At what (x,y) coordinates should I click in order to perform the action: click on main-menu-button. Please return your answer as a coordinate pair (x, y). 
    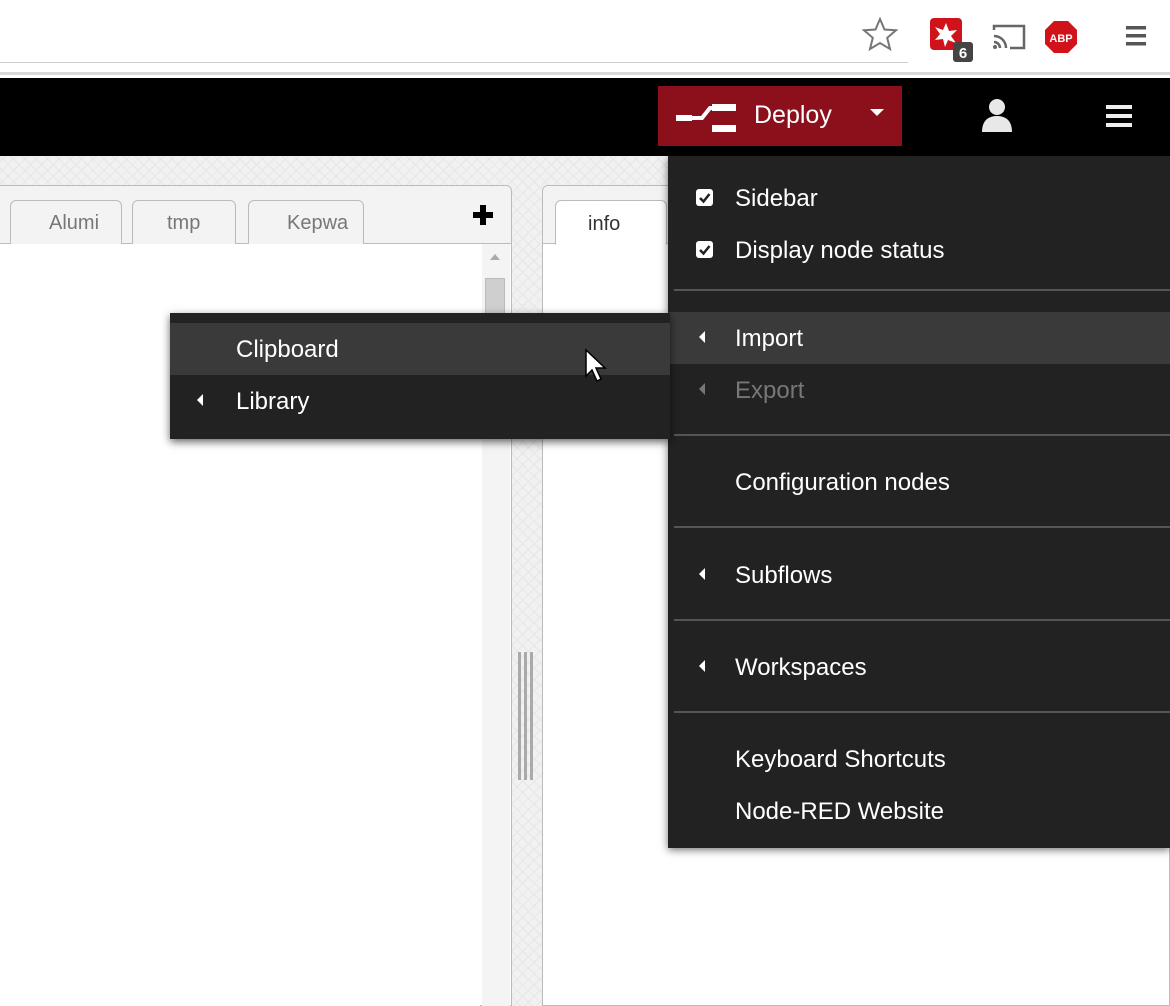
    Looking at the image, I should click on (1118, 117).